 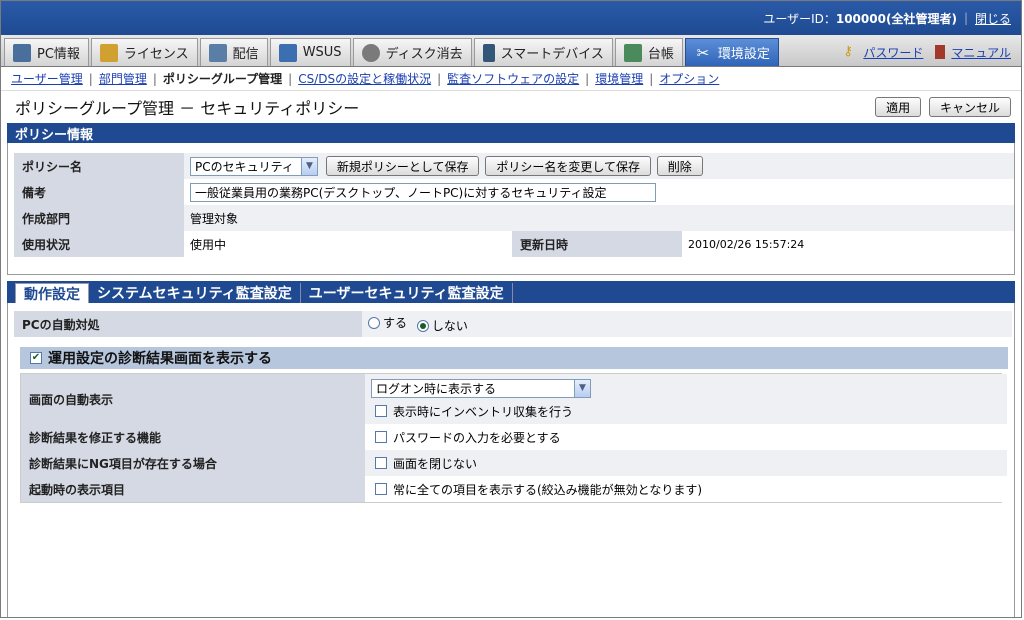 What do you see at coordinates (514, 218) in the screenshot?
I see `department-row: 作成部門 管理対象` at bounding box center [514, 218].